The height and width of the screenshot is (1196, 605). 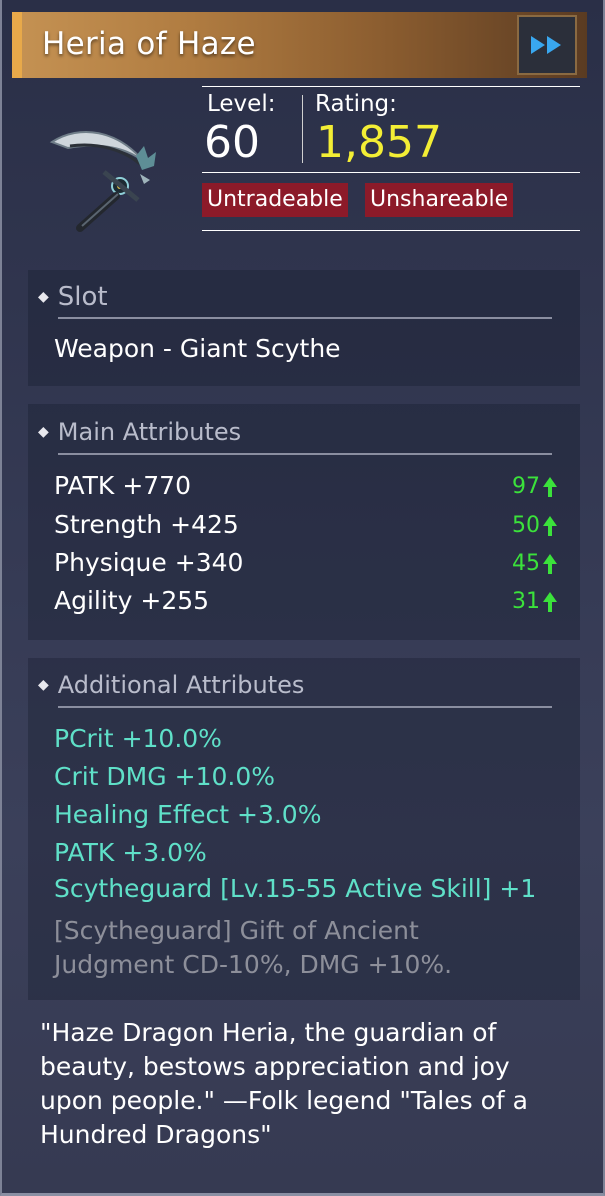 I want to click on fast-forward-button, so click(x=547, y=45).